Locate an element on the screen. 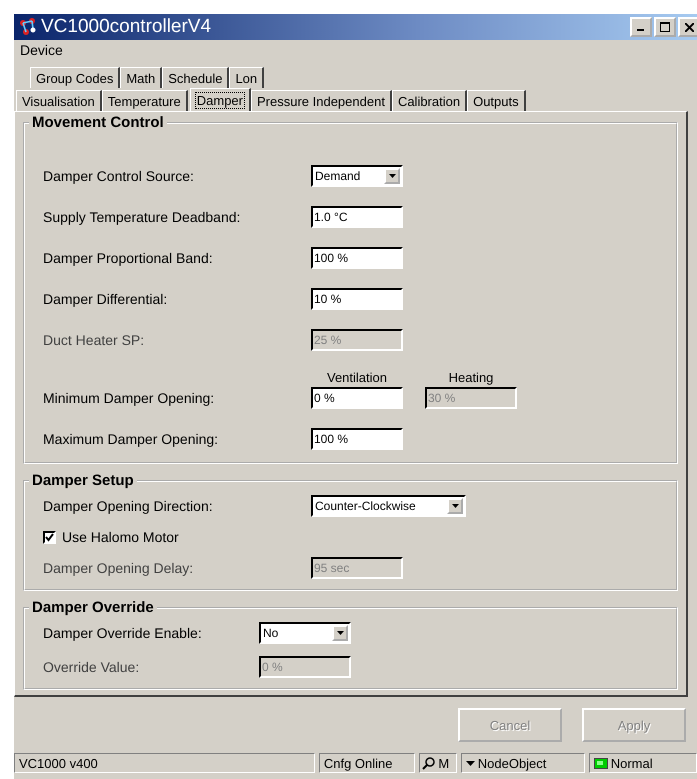 Image resolution: width=697 pixels, height=779 pixels. group-title: Movement Control is located at coordinates (98, 122).